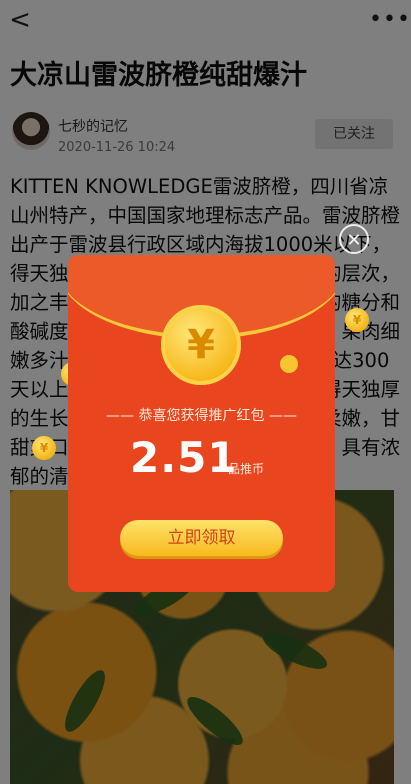  I want to click on red-packet-unit: 品推币, so click(246, 469).